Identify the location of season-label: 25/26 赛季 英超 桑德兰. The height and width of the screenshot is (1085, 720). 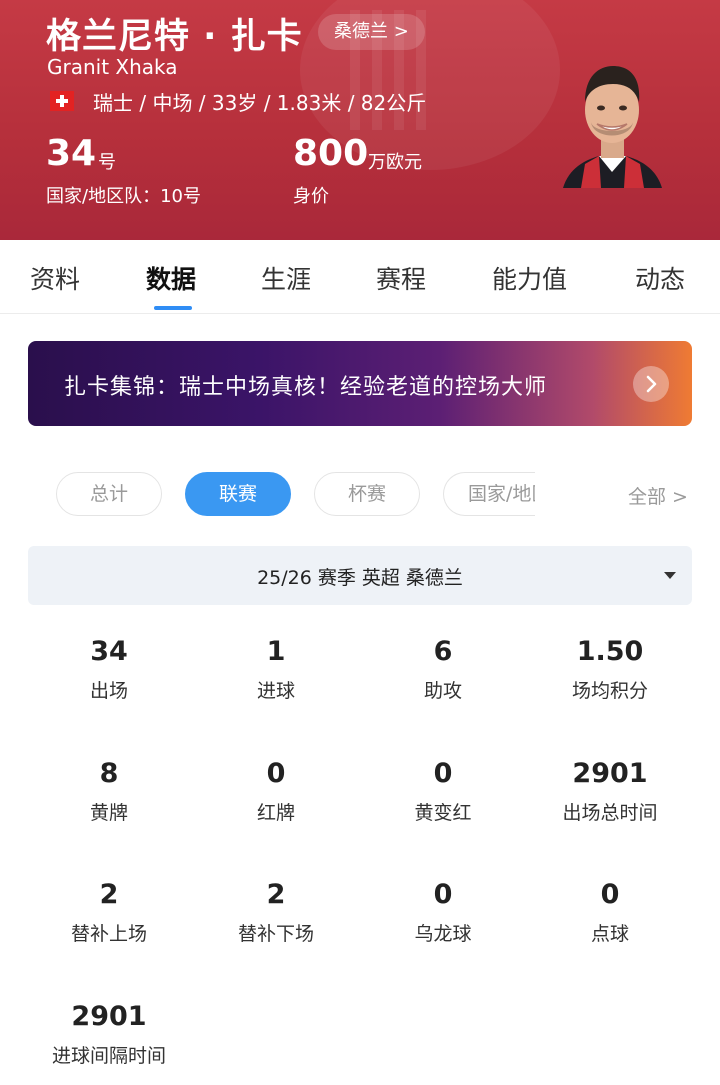
(360, 578).